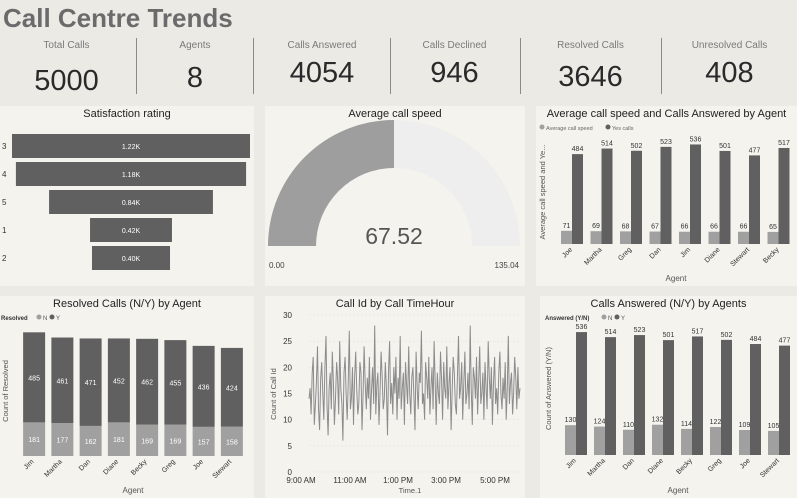  Describe the element at coordinates (716, 422) in the screenshot. I see `bar-value-label: 122` at that location.